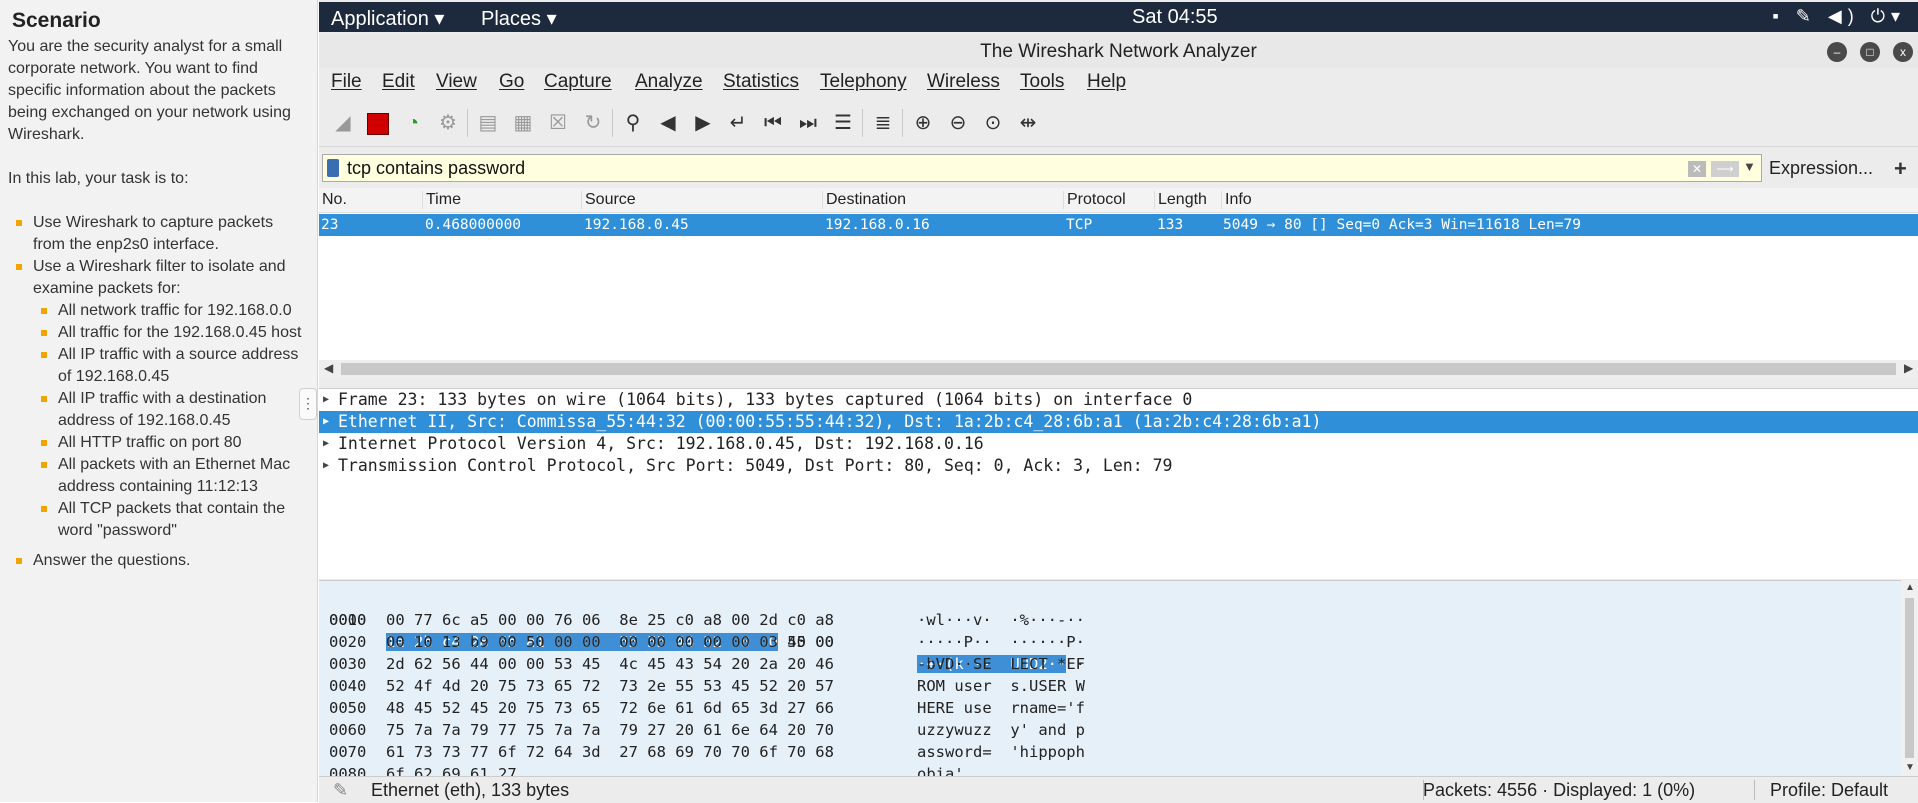 The height and width of the screenshot is (803, 1918). Describe the element at coordinates (158, 561) in the screenshot. I see `task-item: Answer the questions.` at that location.